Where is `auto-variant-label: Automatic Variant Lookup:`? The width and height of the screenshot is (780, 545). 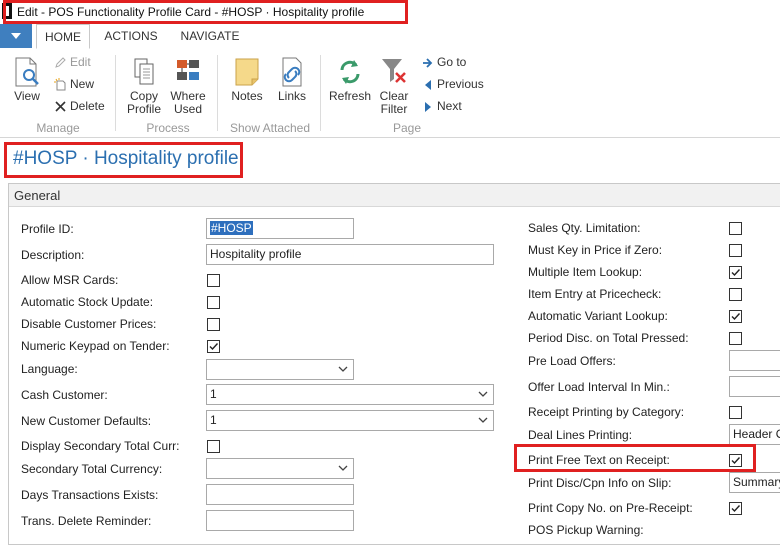 auto-variant-label: Automatic Variant Lookup: is located at coordinates (598, 316).